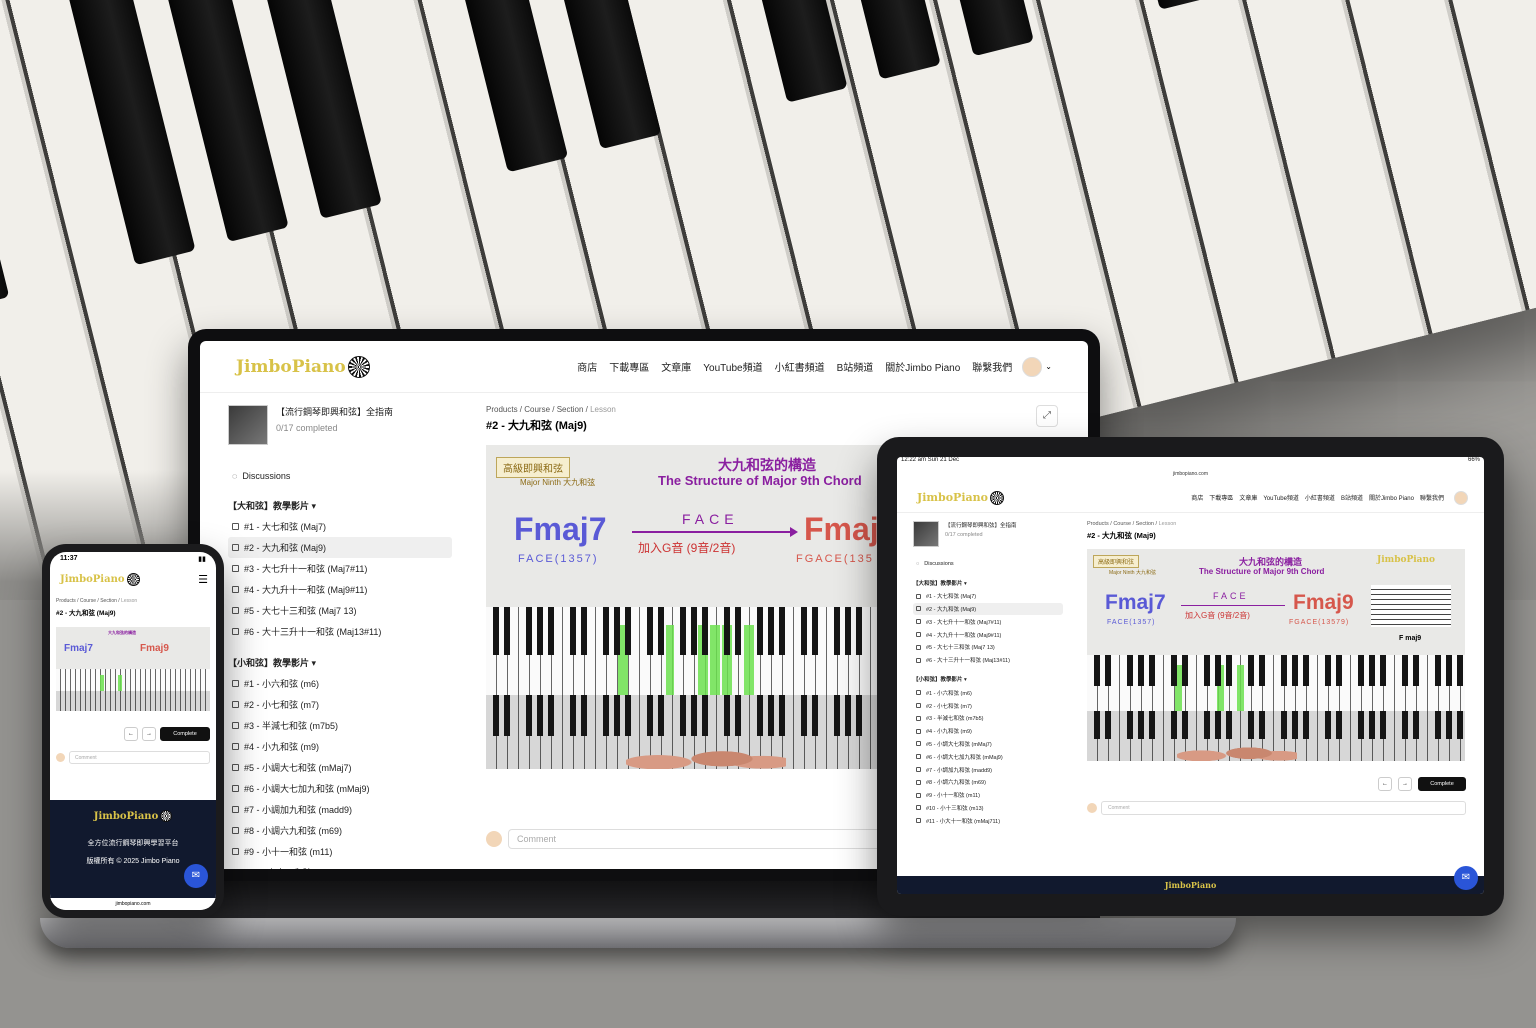 The width and height of the screenshot is (1536, 1028). I want to click on chevron-down-icon: ⌄, so click(1048, 366).